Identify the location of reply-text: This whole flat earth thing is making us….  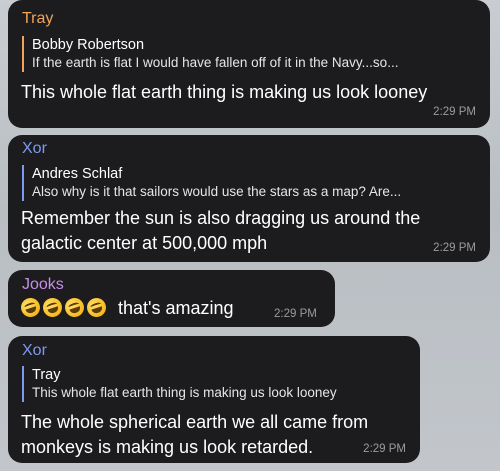
(184, 392).